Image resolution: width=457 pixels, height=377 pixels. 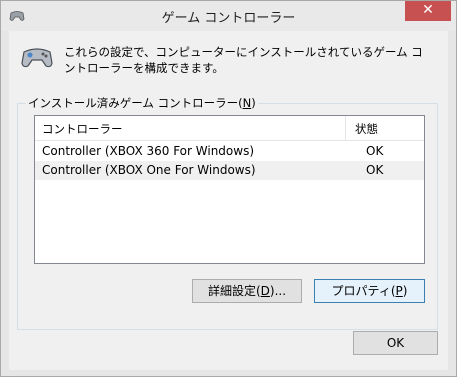 What do you see at coordinates (82, 129) in the screenshot?
I see `column-header-controller: コントローラー` at bounding box center [82, 129].